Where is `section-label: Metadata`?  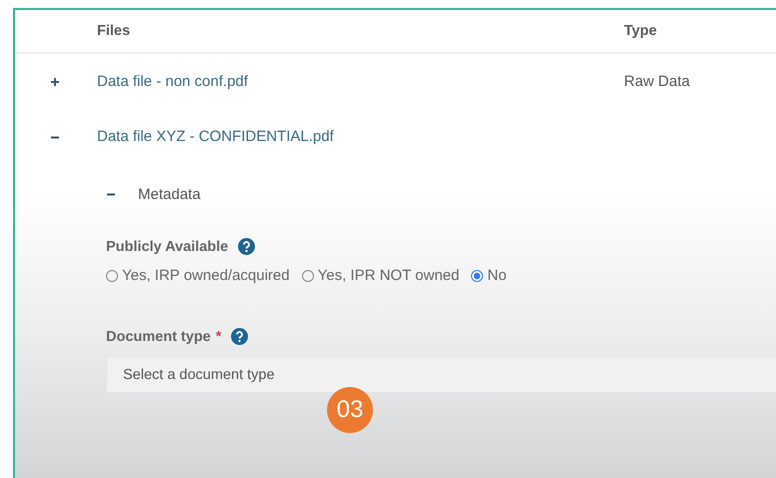
section-label: Metadata is located at coordinates (169, 194).